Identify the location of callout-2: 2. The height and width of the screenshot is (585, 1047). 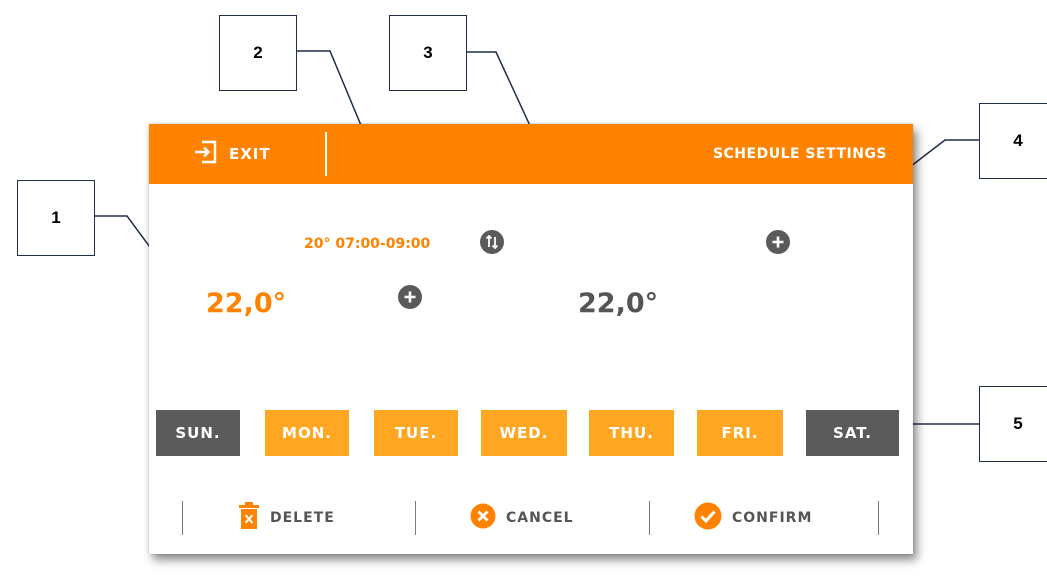
(258, 53).